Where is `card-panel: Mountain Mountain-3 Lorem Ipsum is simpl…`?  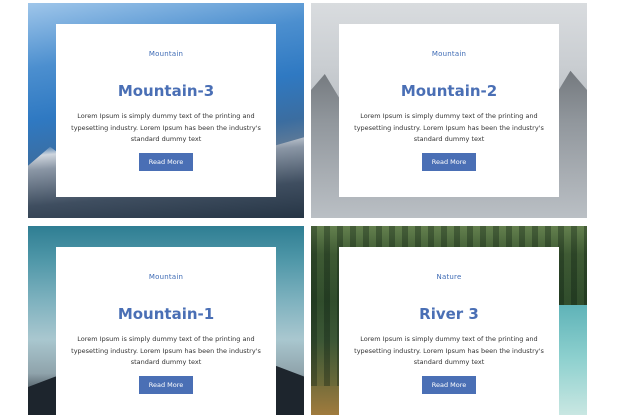
card-panel: Mountain Mountain-3 Lorem Ipsum is simpl… is located at coordinates (166, 110).